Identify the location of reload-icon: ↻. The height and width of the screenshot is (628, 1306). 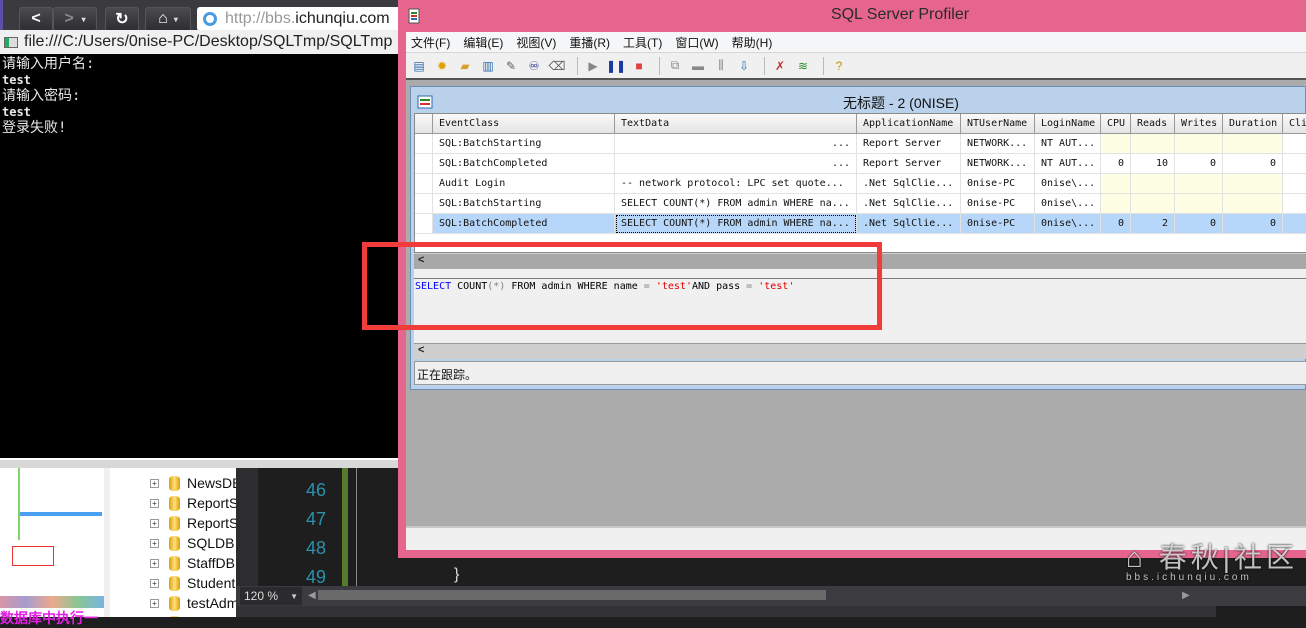
(122, 19).